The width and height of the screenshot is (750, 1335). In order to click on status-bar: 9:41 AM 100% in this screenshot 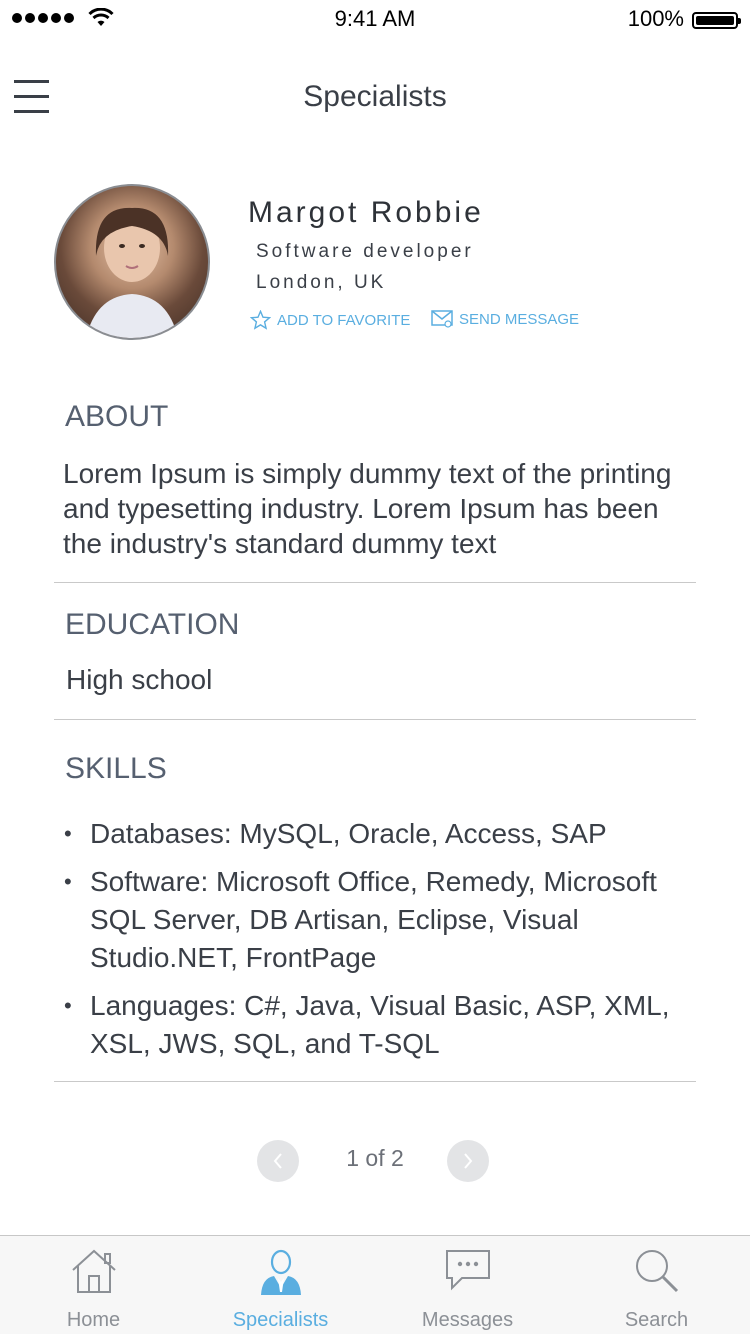, I will do `click(375, 20)`.